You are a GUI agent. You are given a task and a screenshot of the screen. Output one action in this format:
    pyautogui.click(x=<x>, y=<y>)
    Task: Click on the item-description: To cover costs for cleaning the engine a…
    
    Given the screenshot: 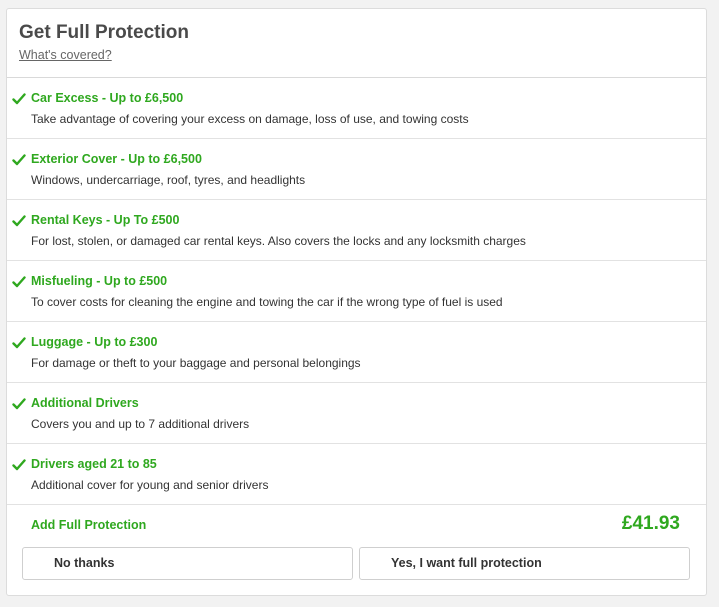 What is the action you would take?
    pyautogui.click(x=267, y=302)
    